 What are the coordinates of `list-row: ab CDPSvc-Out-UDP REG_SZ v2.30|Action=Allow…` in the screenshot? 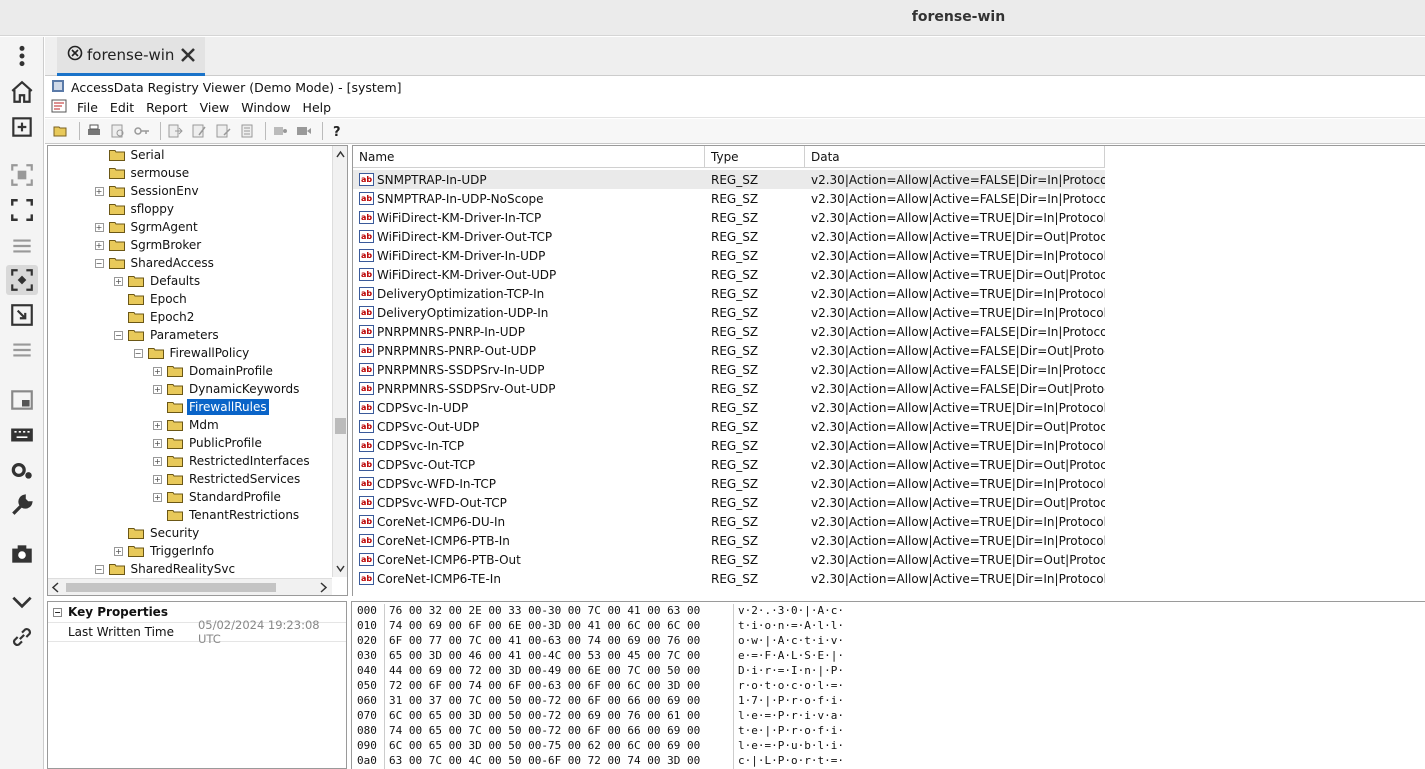 It's located at (729, 426).